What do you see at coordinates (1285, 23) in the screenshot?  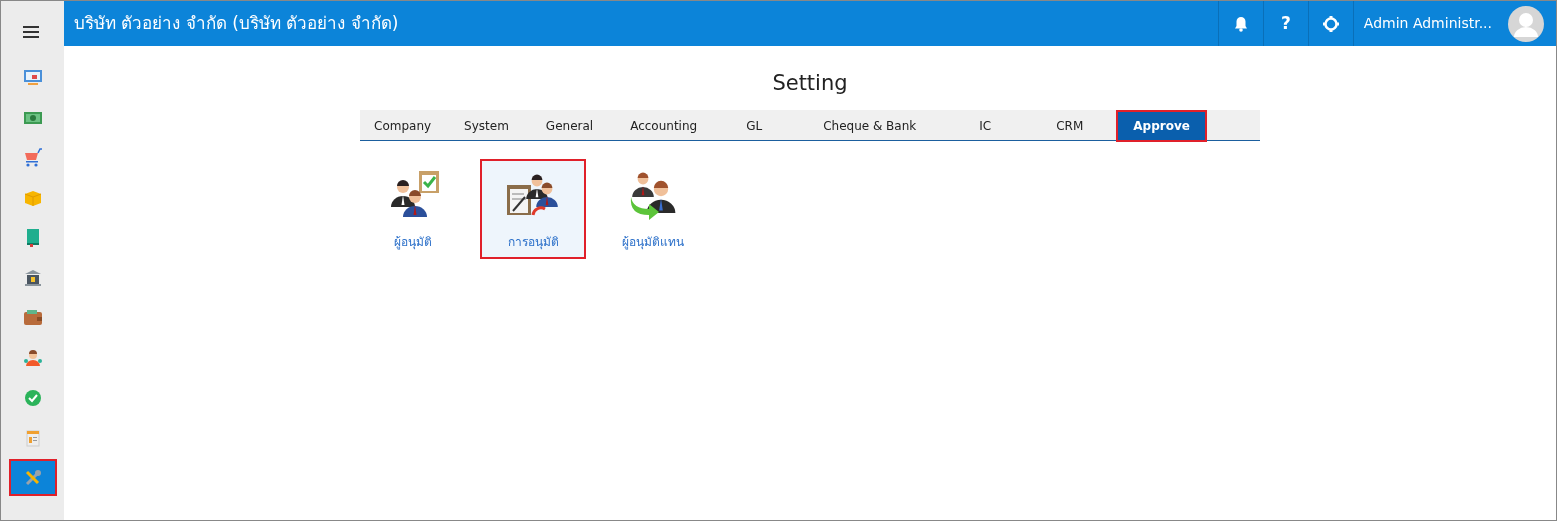 I see `help-button: ?` at bounding box center [1285, 23].